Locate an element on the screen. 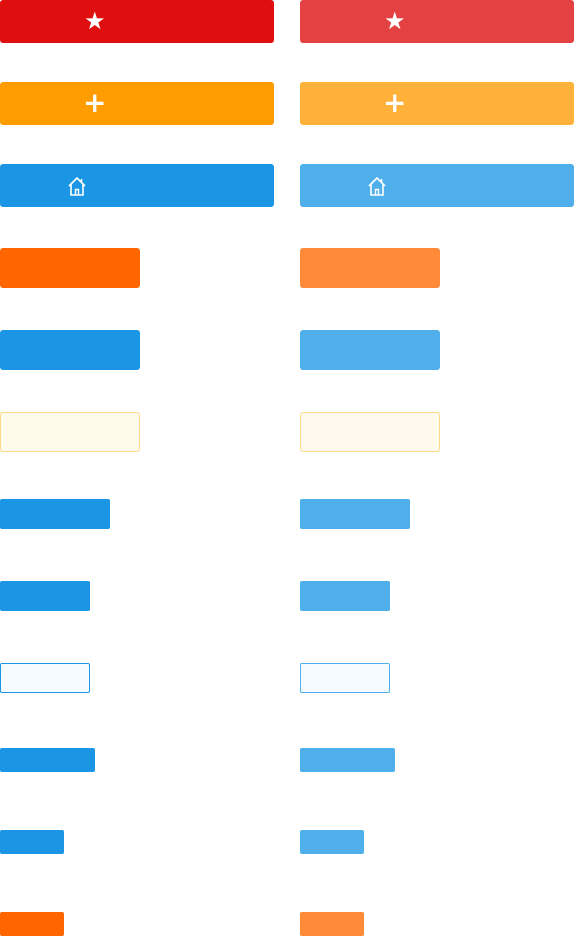 The image size is (574, 936). primary-button-medium is located at coordinates (70, 350).